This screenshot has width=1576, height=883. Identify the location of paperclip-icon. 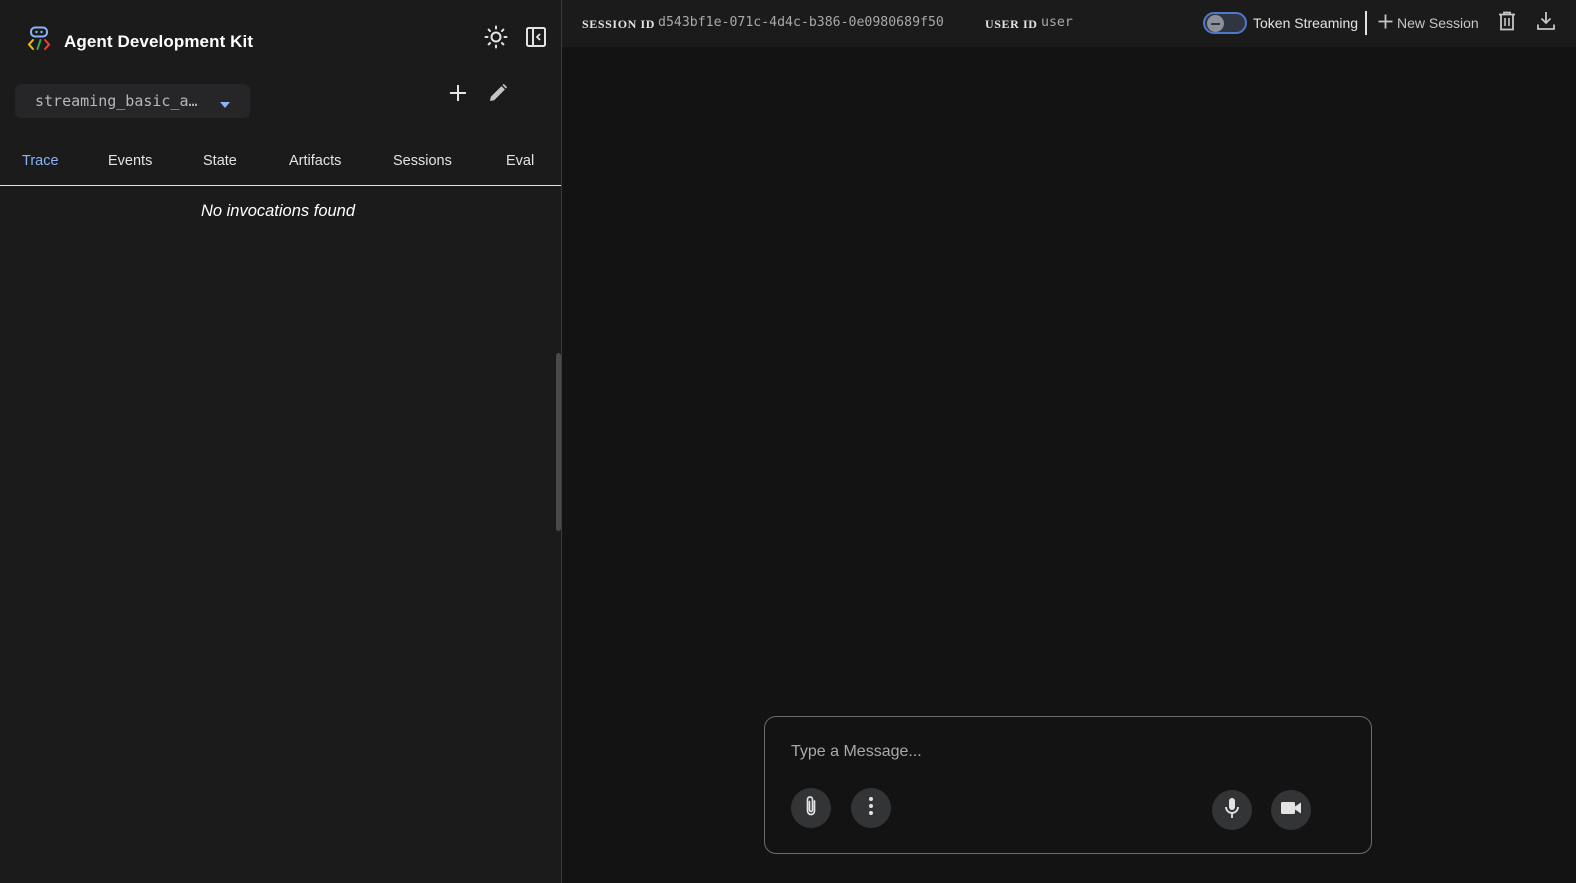
(811, 808).